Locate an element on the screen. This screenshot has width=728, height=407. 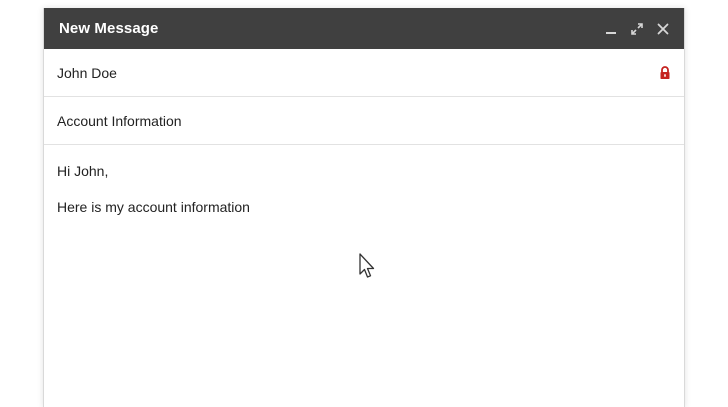
expand-icon is located at coordinates (637, 28).